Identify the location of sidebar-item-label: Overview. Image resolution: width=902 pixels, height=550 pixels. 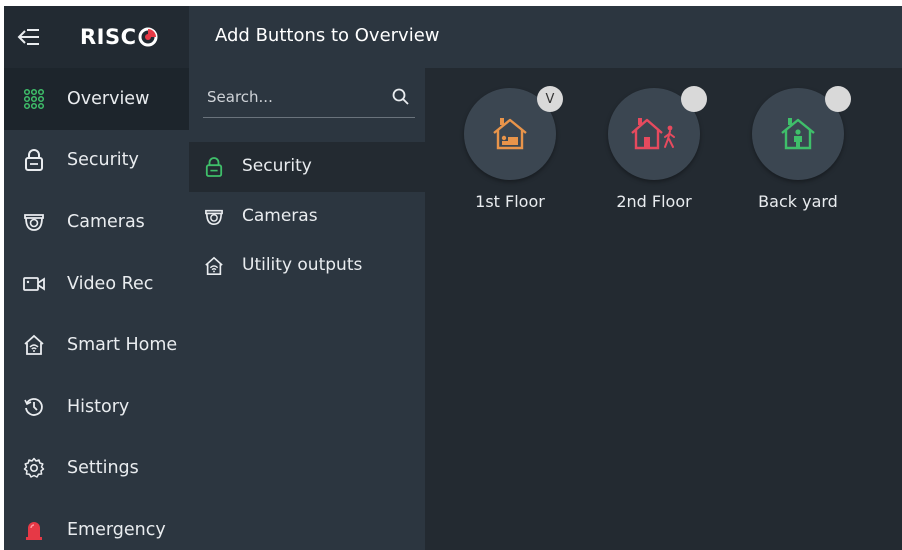
(108, 98).